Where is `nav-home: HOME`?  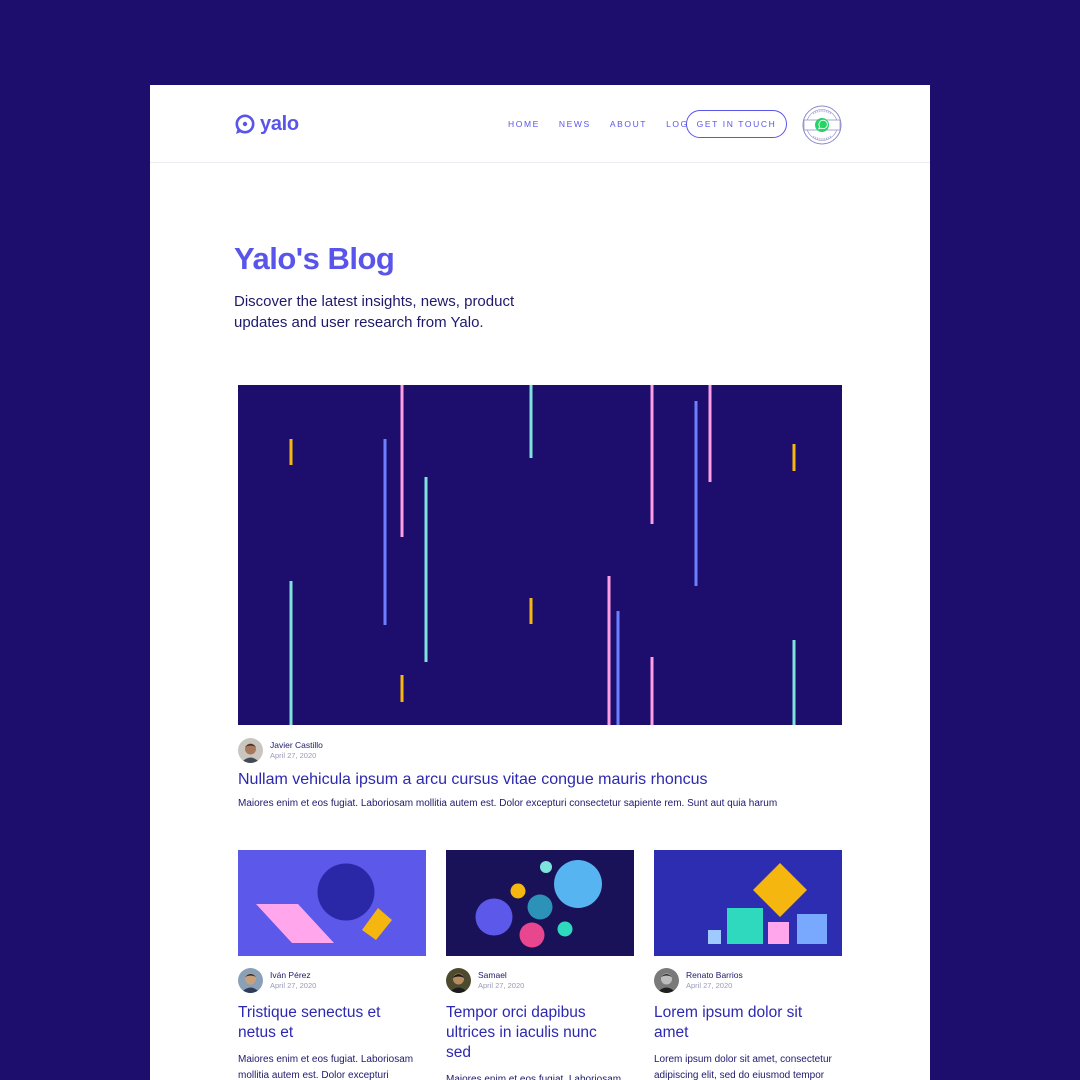
nav-home: HOME is located at coordinates (524, 124).